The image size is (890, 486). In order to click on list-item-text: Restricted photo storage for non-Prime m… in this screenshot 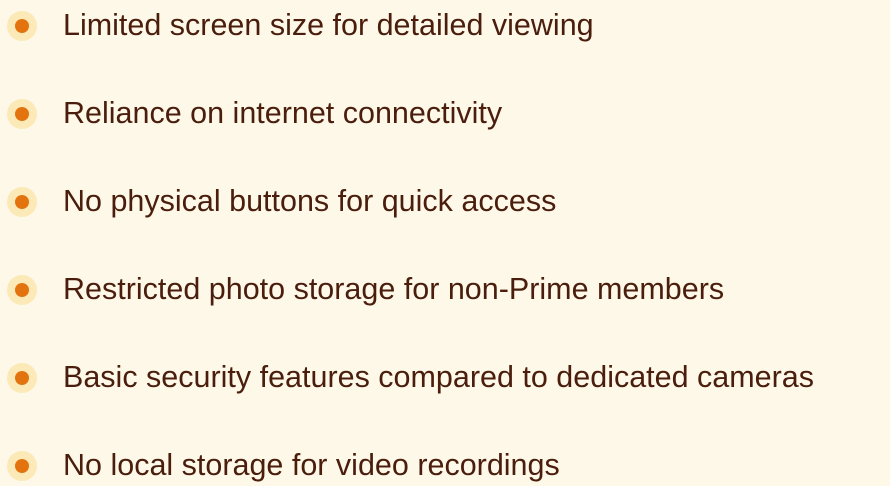, I will do `click(394, 288)`.